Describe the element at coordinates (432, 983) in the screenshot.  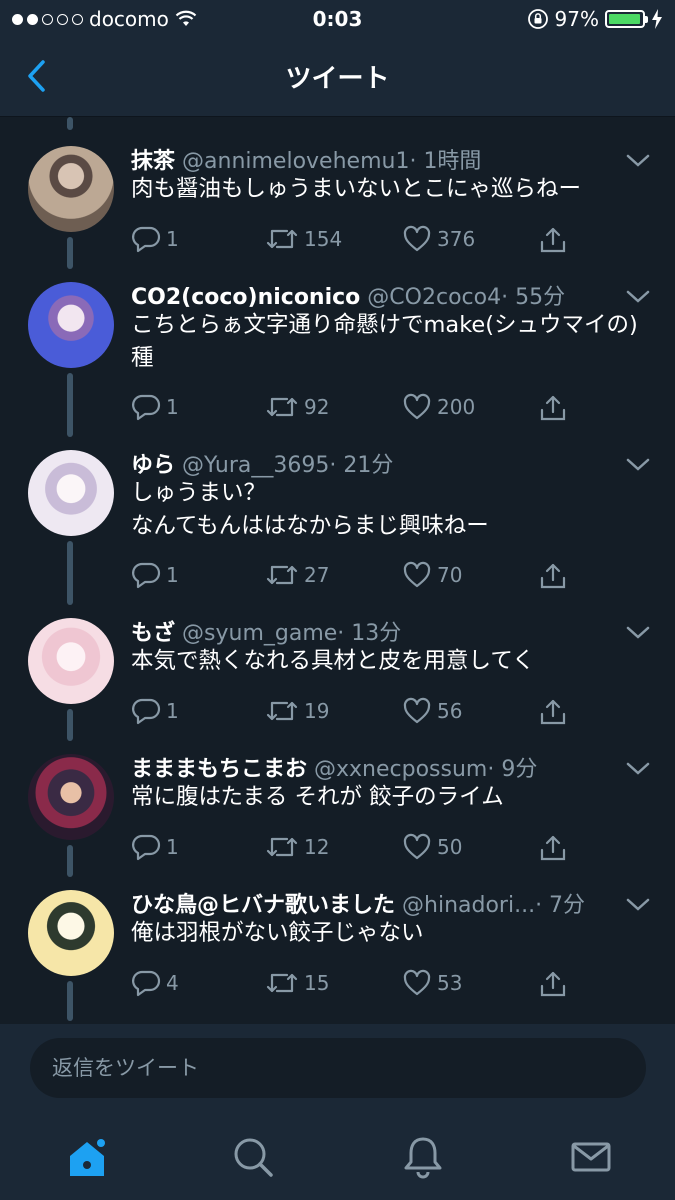
I see `like-button: 53` at that location.